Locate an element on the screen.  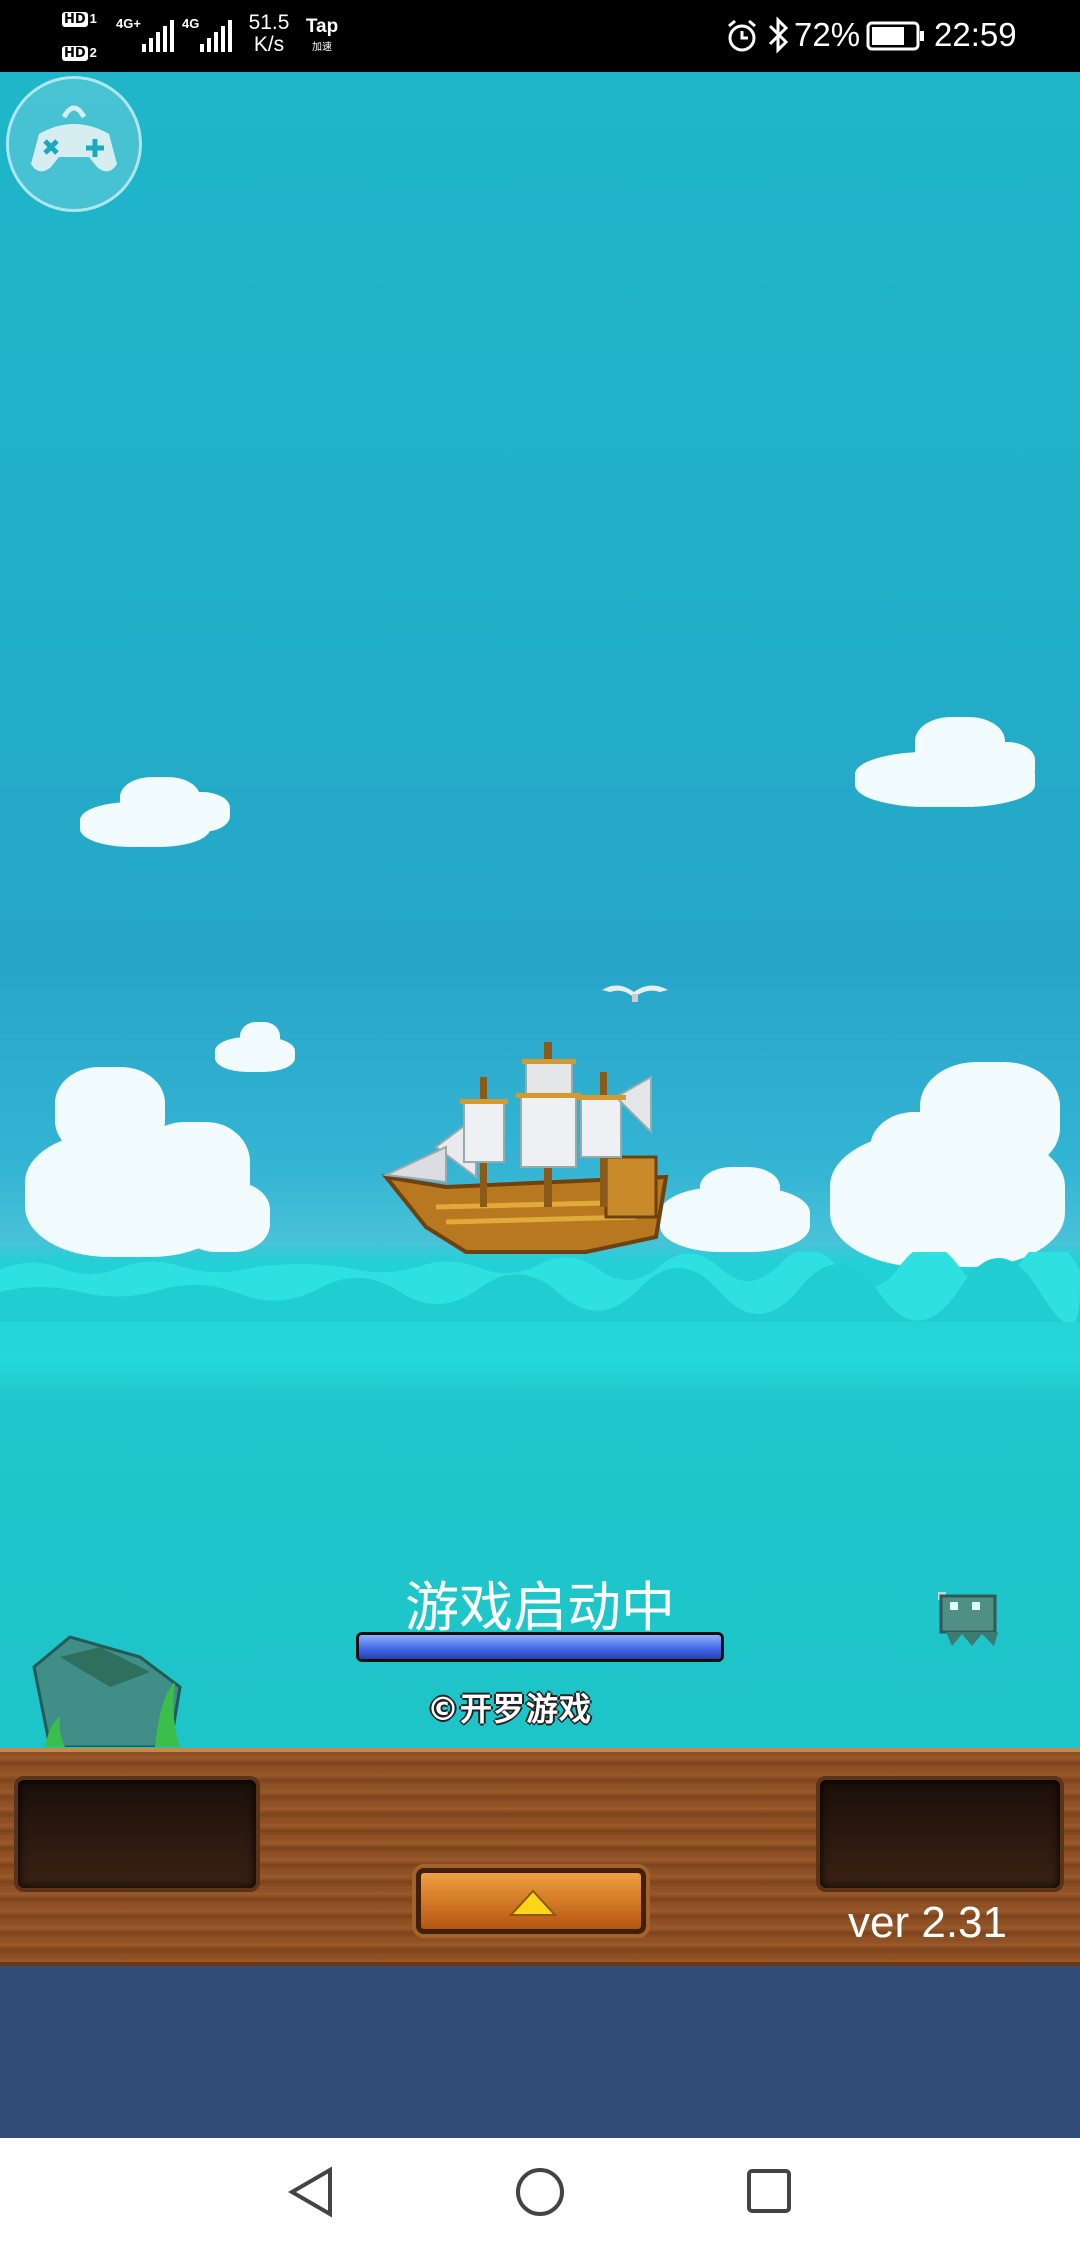
alarm-icon is located at coordinates (742, 35).